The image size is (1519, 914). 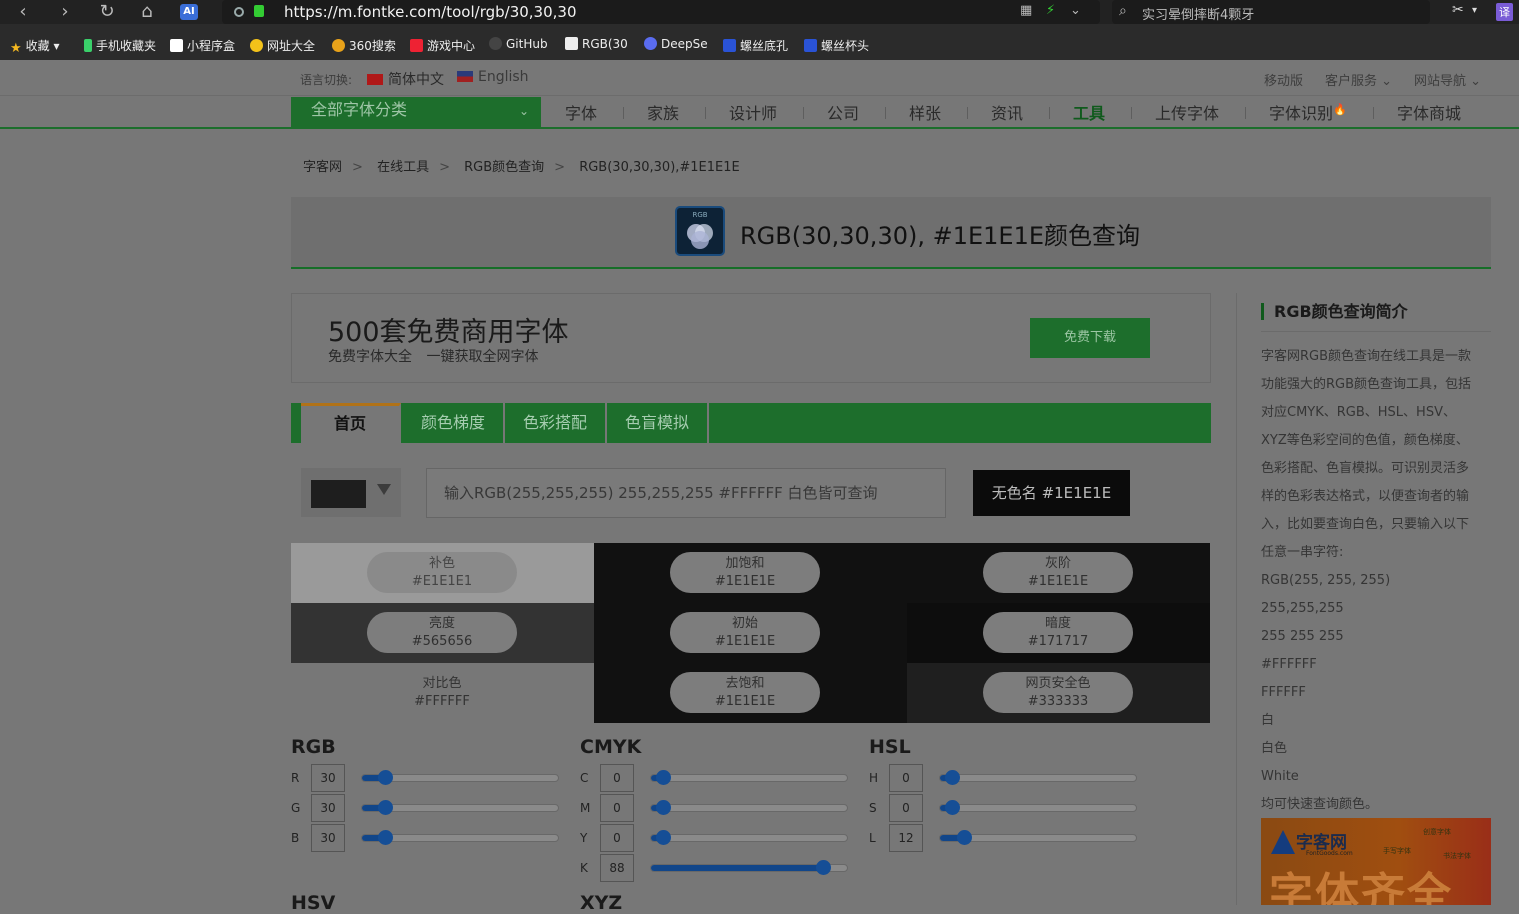 I want to click on tab-matching: 色彩搭配, so click(x=556, y=423).